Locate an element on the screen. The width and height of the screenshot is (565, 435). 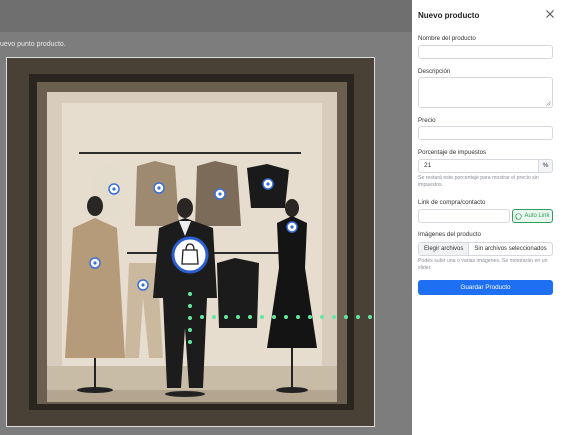
hotspot-jacket is located at coordinates (220, 194).